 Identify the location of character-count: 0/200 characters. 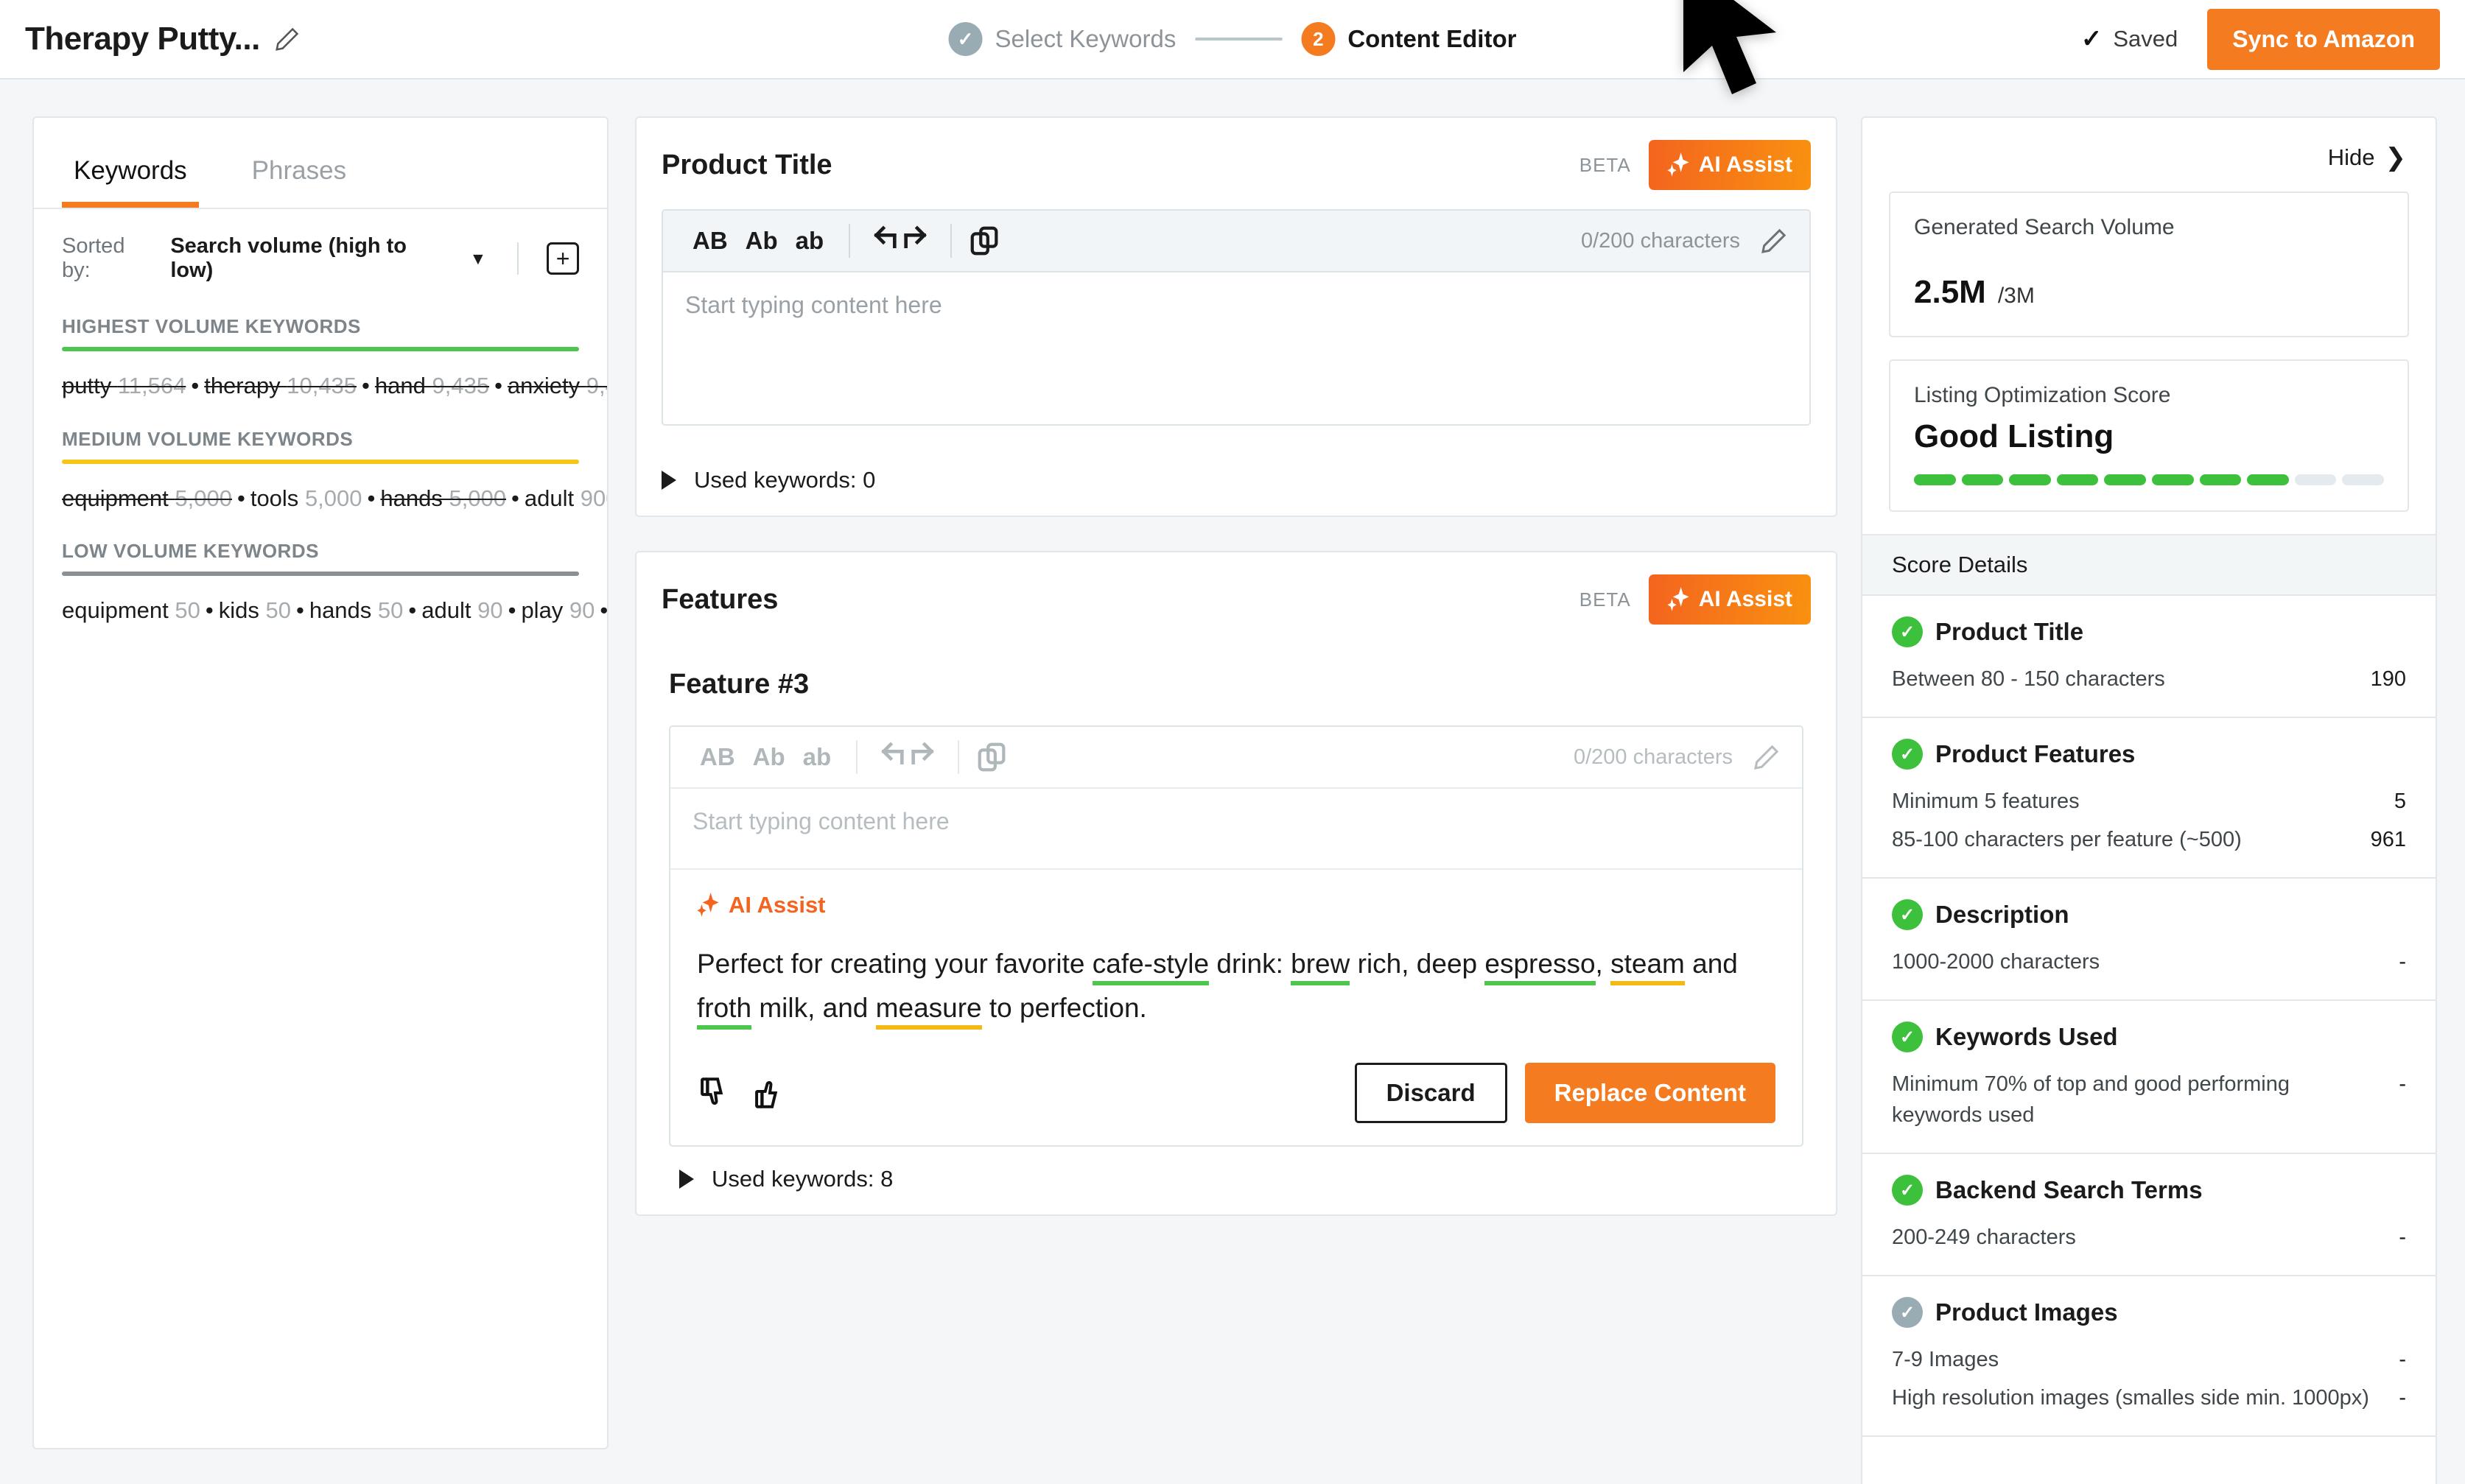
(1653, 757).